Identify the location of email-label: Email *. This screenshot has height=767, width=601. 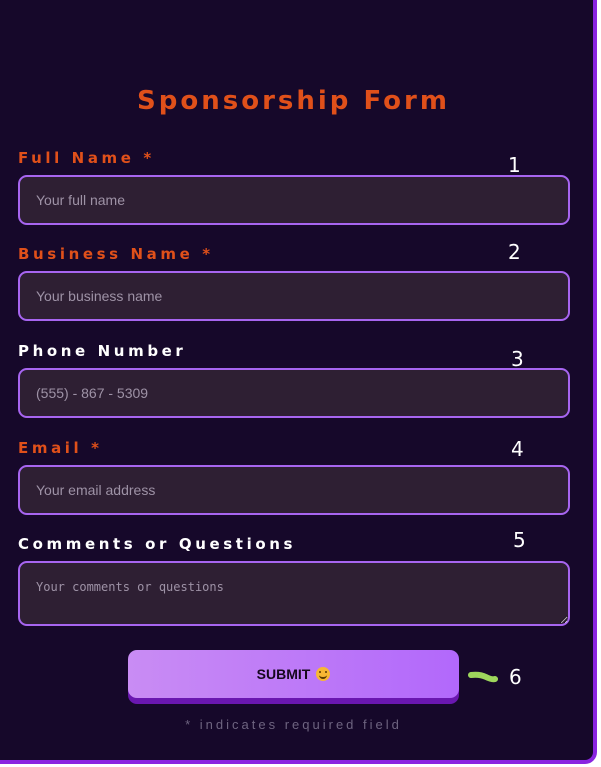
(60, 448).